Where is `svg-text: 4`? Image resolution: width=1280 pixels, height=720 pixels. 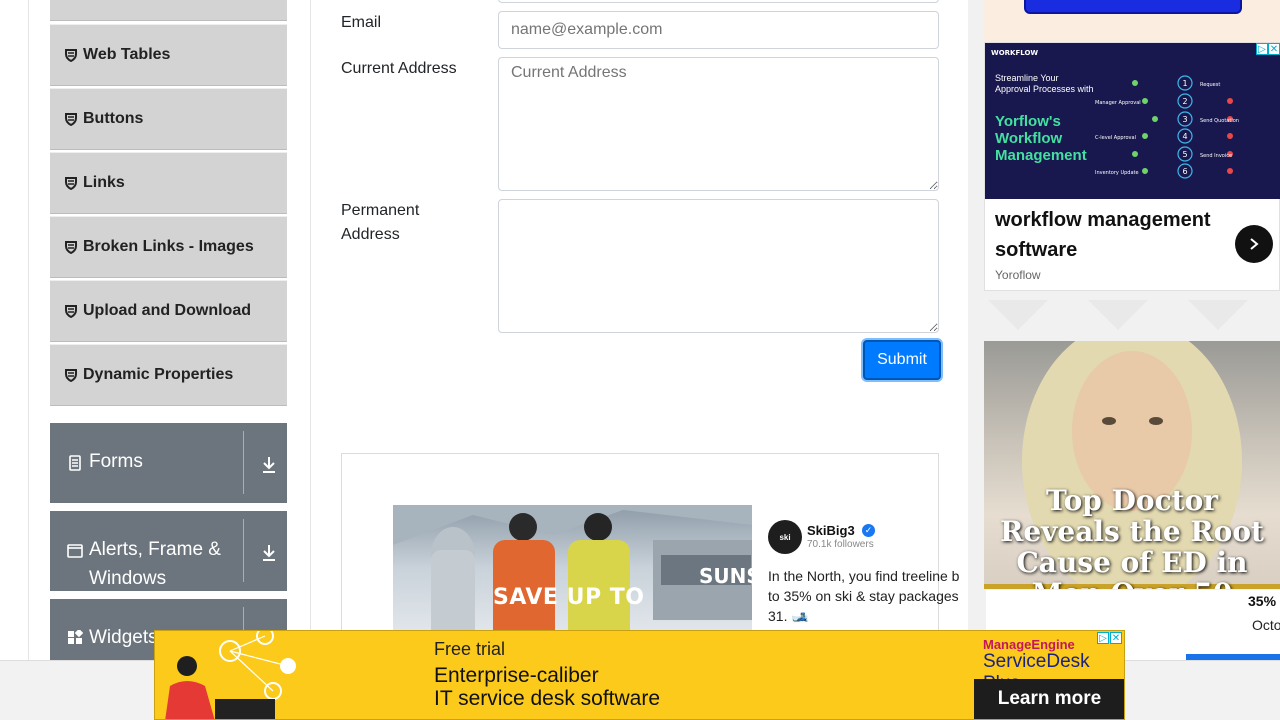
svg-text: 4 is located at coordinates (1184, 136).